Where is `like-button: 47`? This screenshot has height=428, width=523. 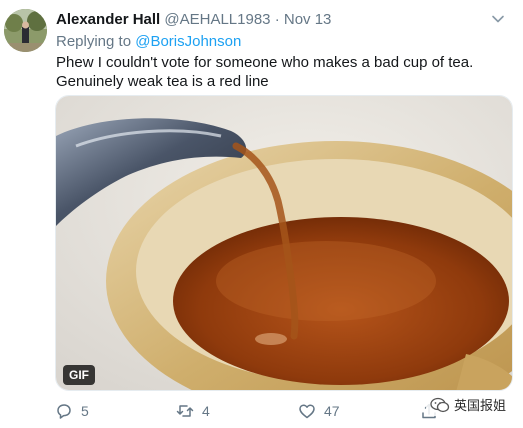
like-button: 47 is located at coordinates (319, 411).